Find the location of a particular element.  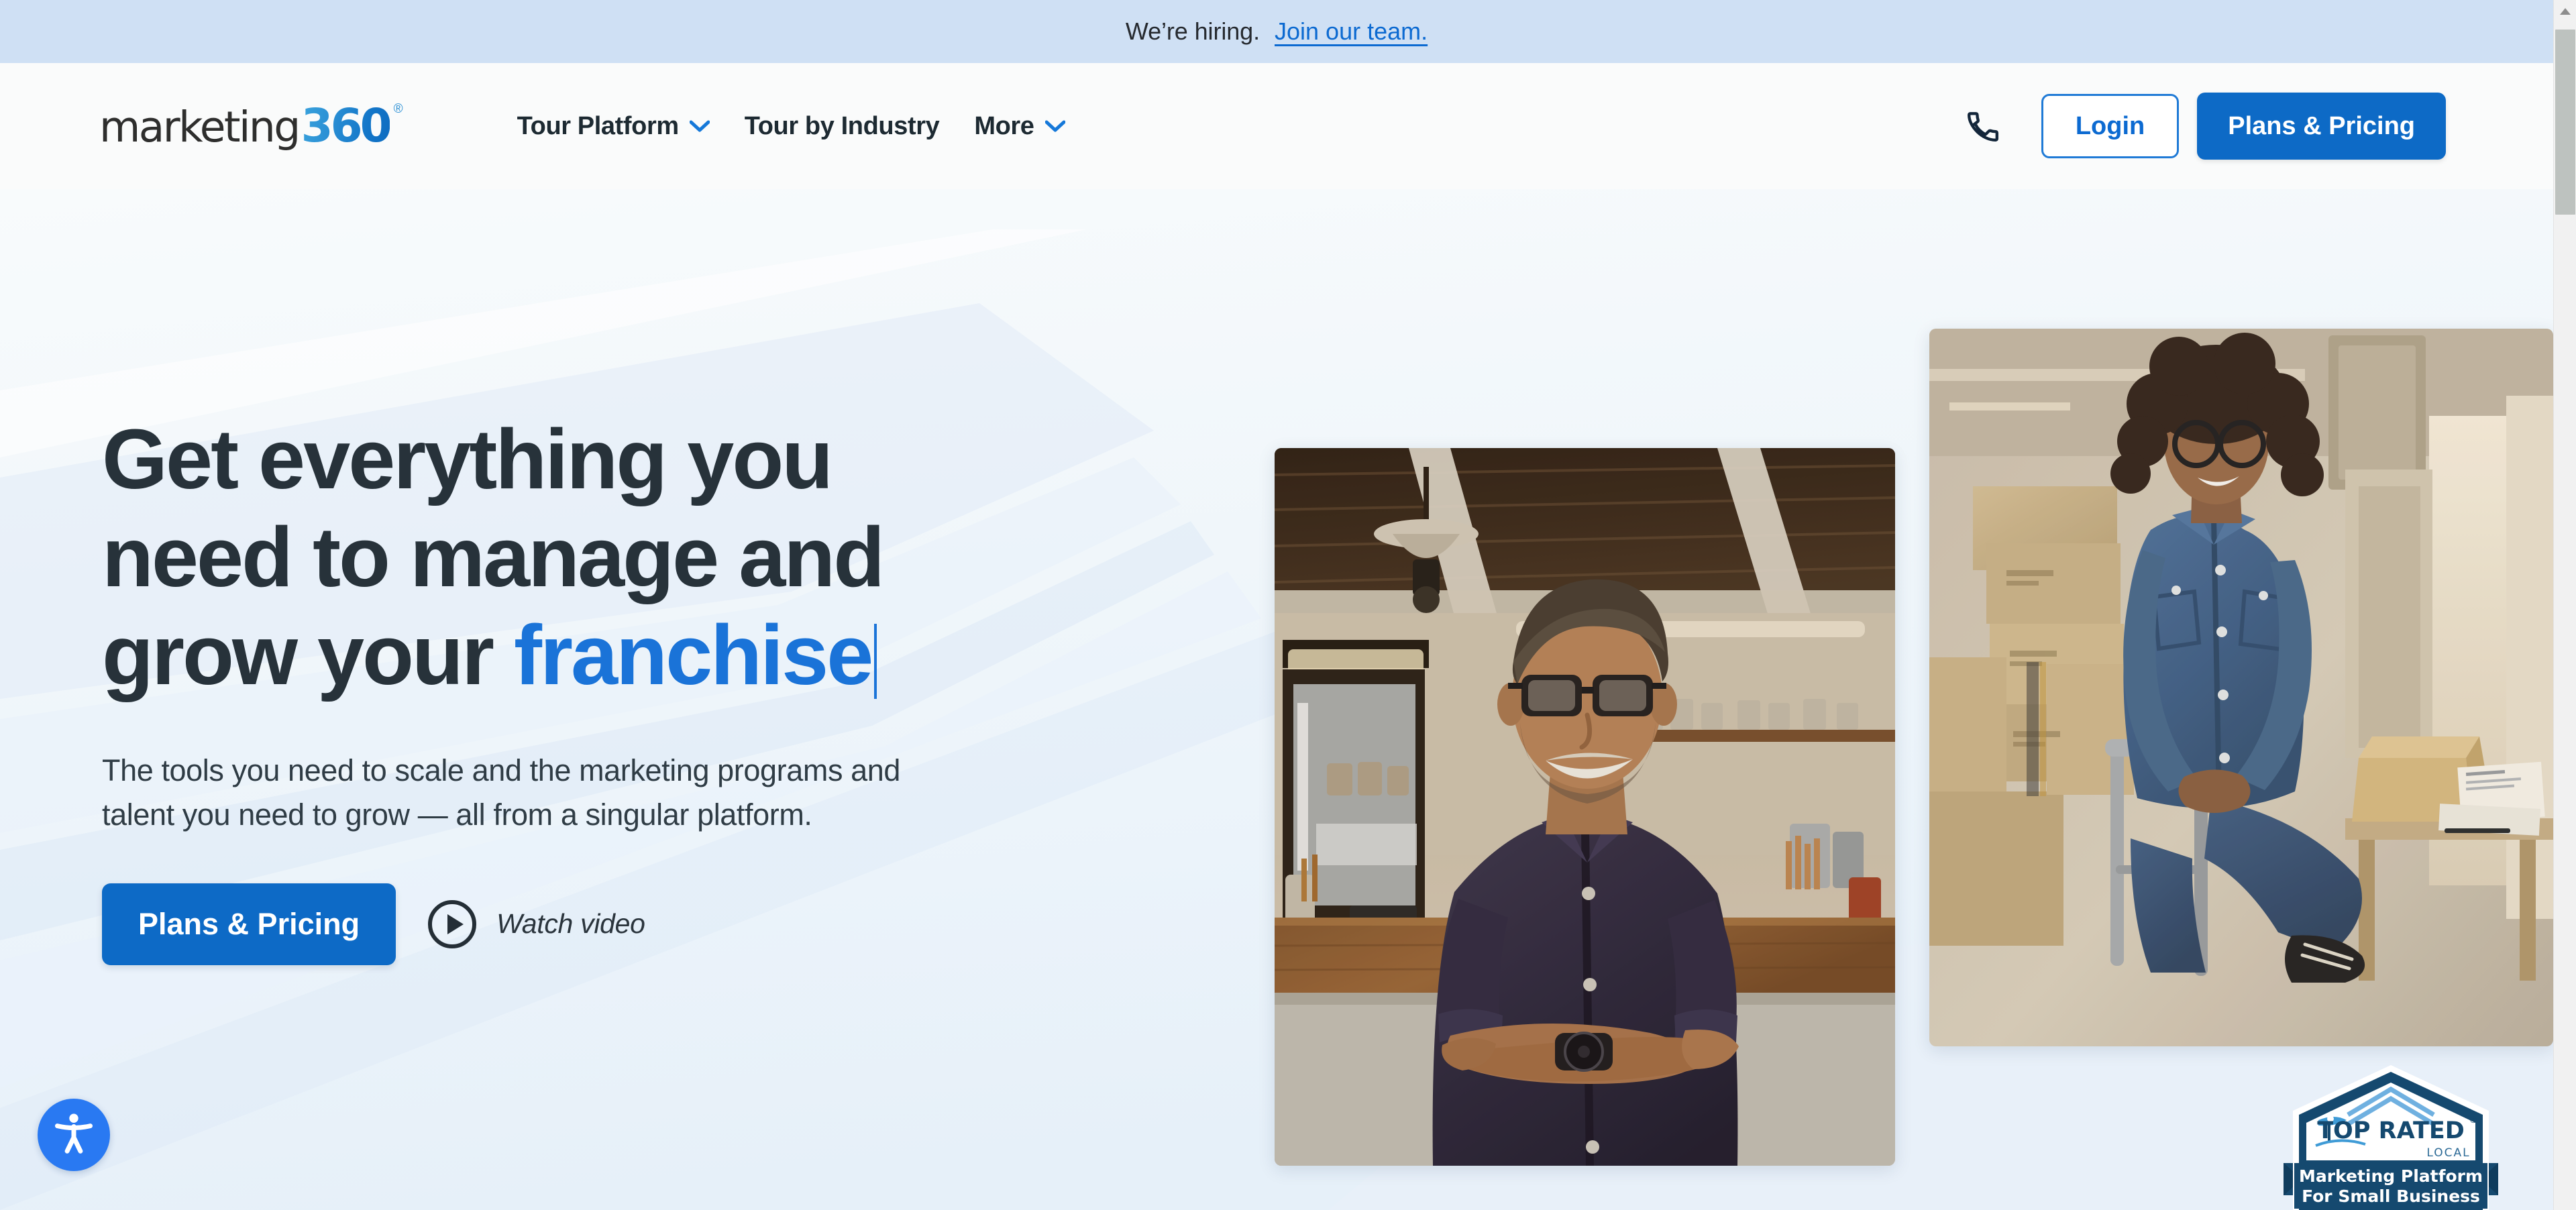

hero-cta-row: Plans & Pricing Watch video is located at coordinates (538, 924).